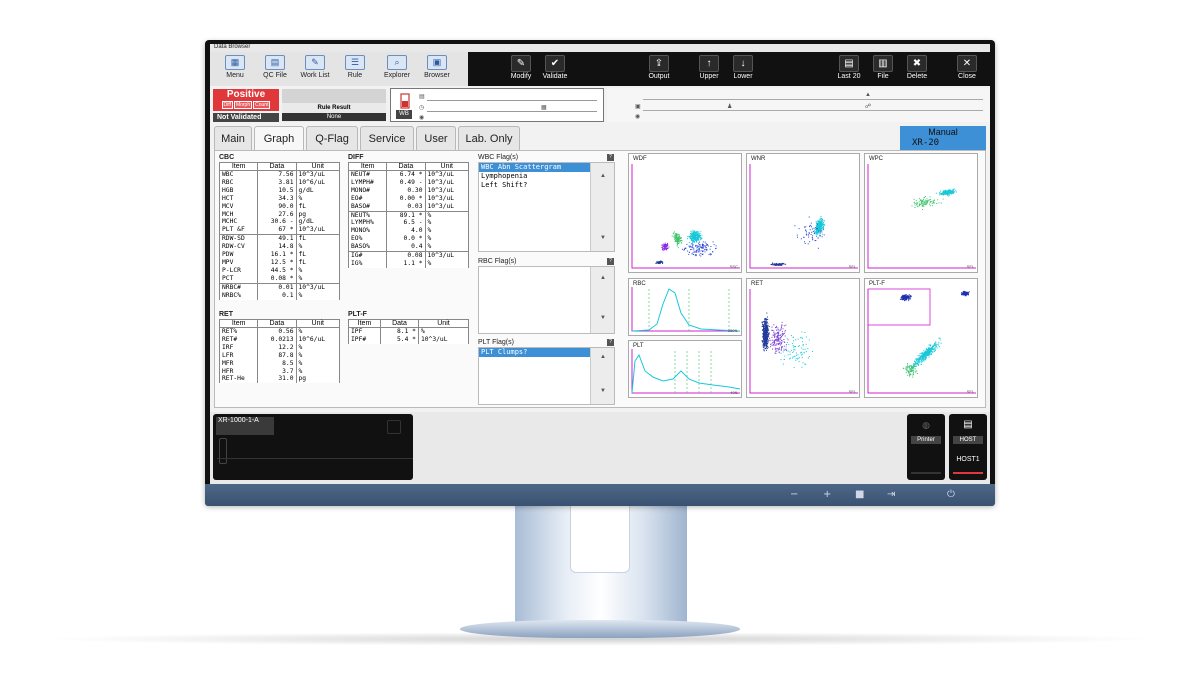 Image resolution: width=1200 pixels, height=676 pixels. I want to click on flag-item: Lymphopenia, so click(535, 176).